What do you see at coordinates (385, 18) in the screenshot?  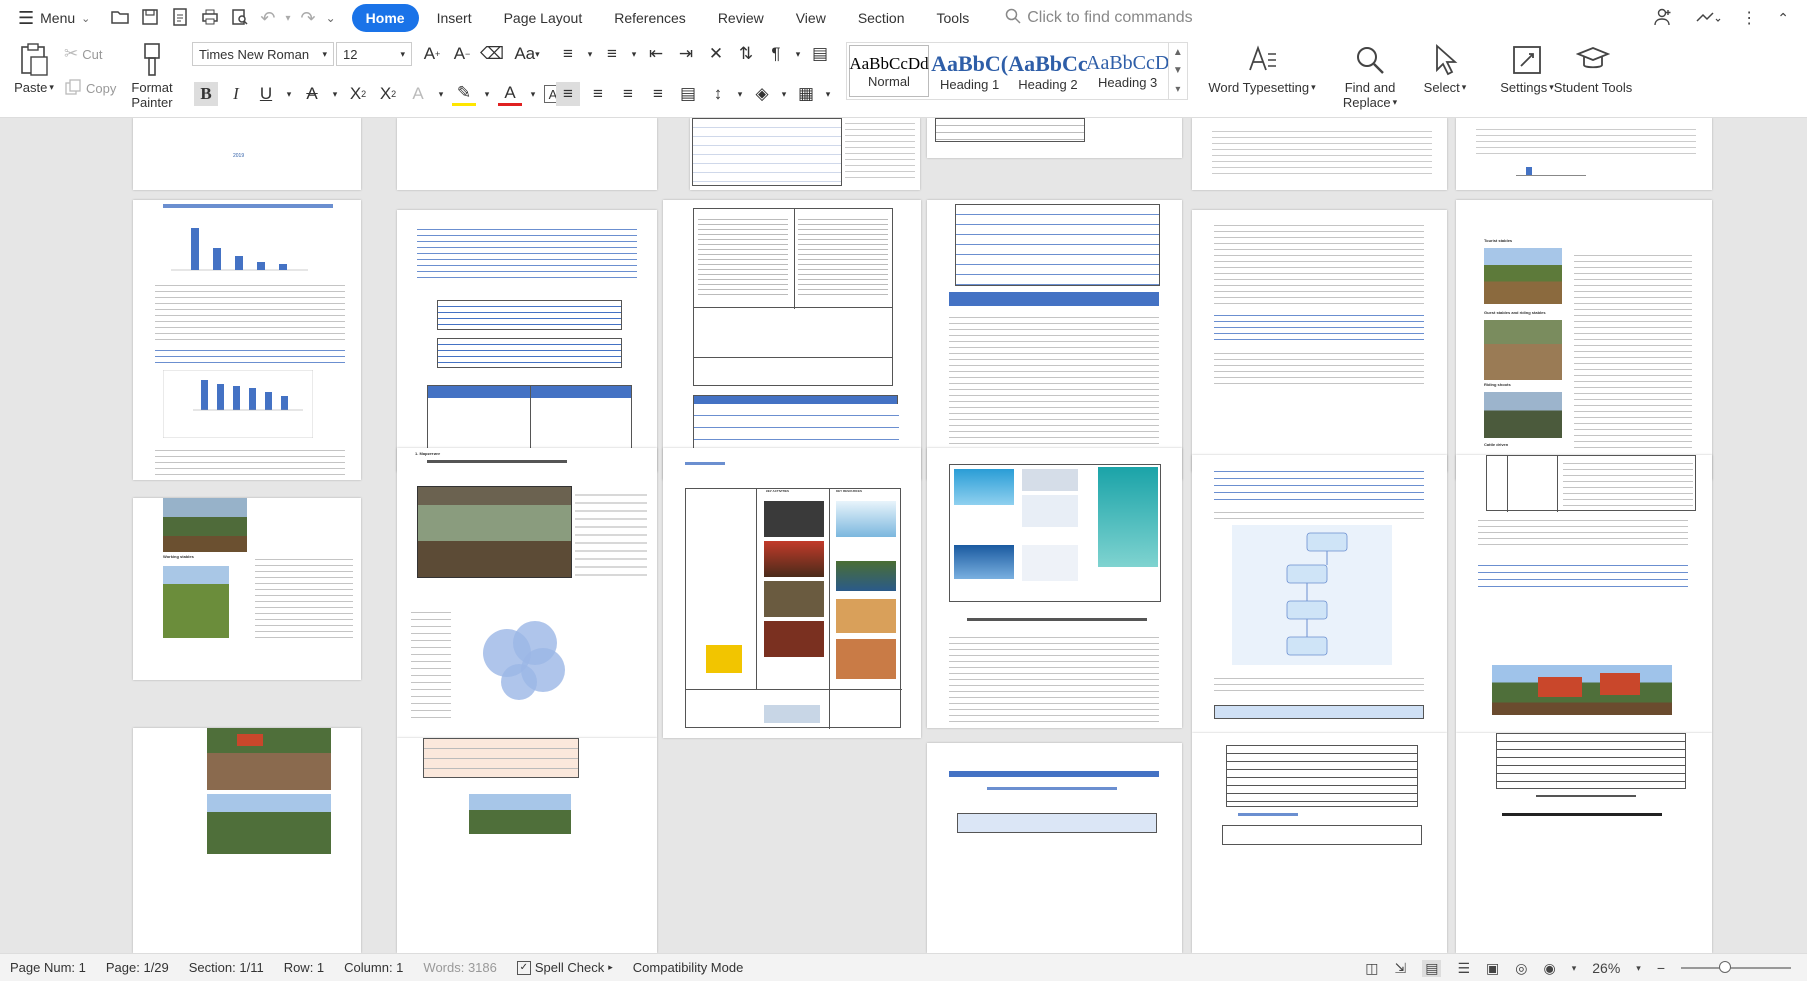 I see `tab-home: Home` at bounding box center [385, 18].